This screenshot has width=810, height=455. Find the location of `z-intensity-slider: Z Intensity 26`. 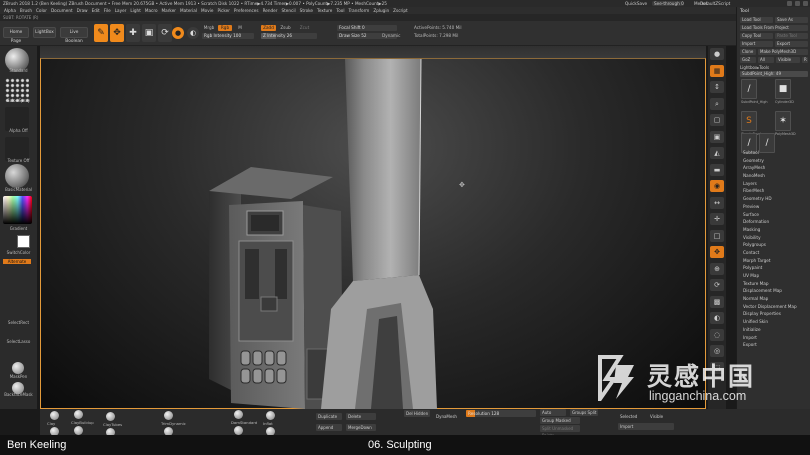

z-intensity-slider: Z Intensity 26 is located at coordinates (289, 36).